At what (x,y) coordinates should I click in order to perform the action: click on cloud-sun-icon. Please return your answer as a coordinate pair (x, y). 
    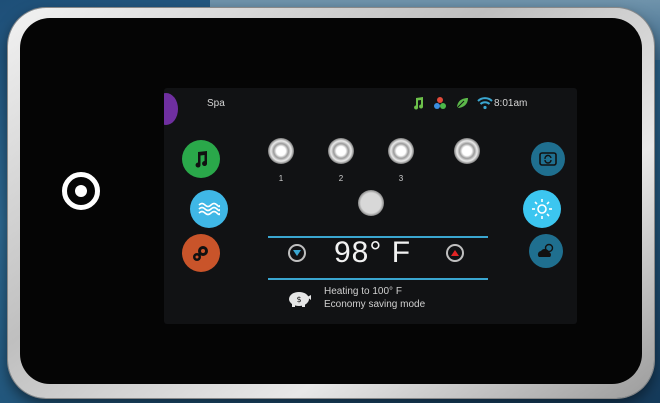
    Looking at the image, I should click on (545, 250).